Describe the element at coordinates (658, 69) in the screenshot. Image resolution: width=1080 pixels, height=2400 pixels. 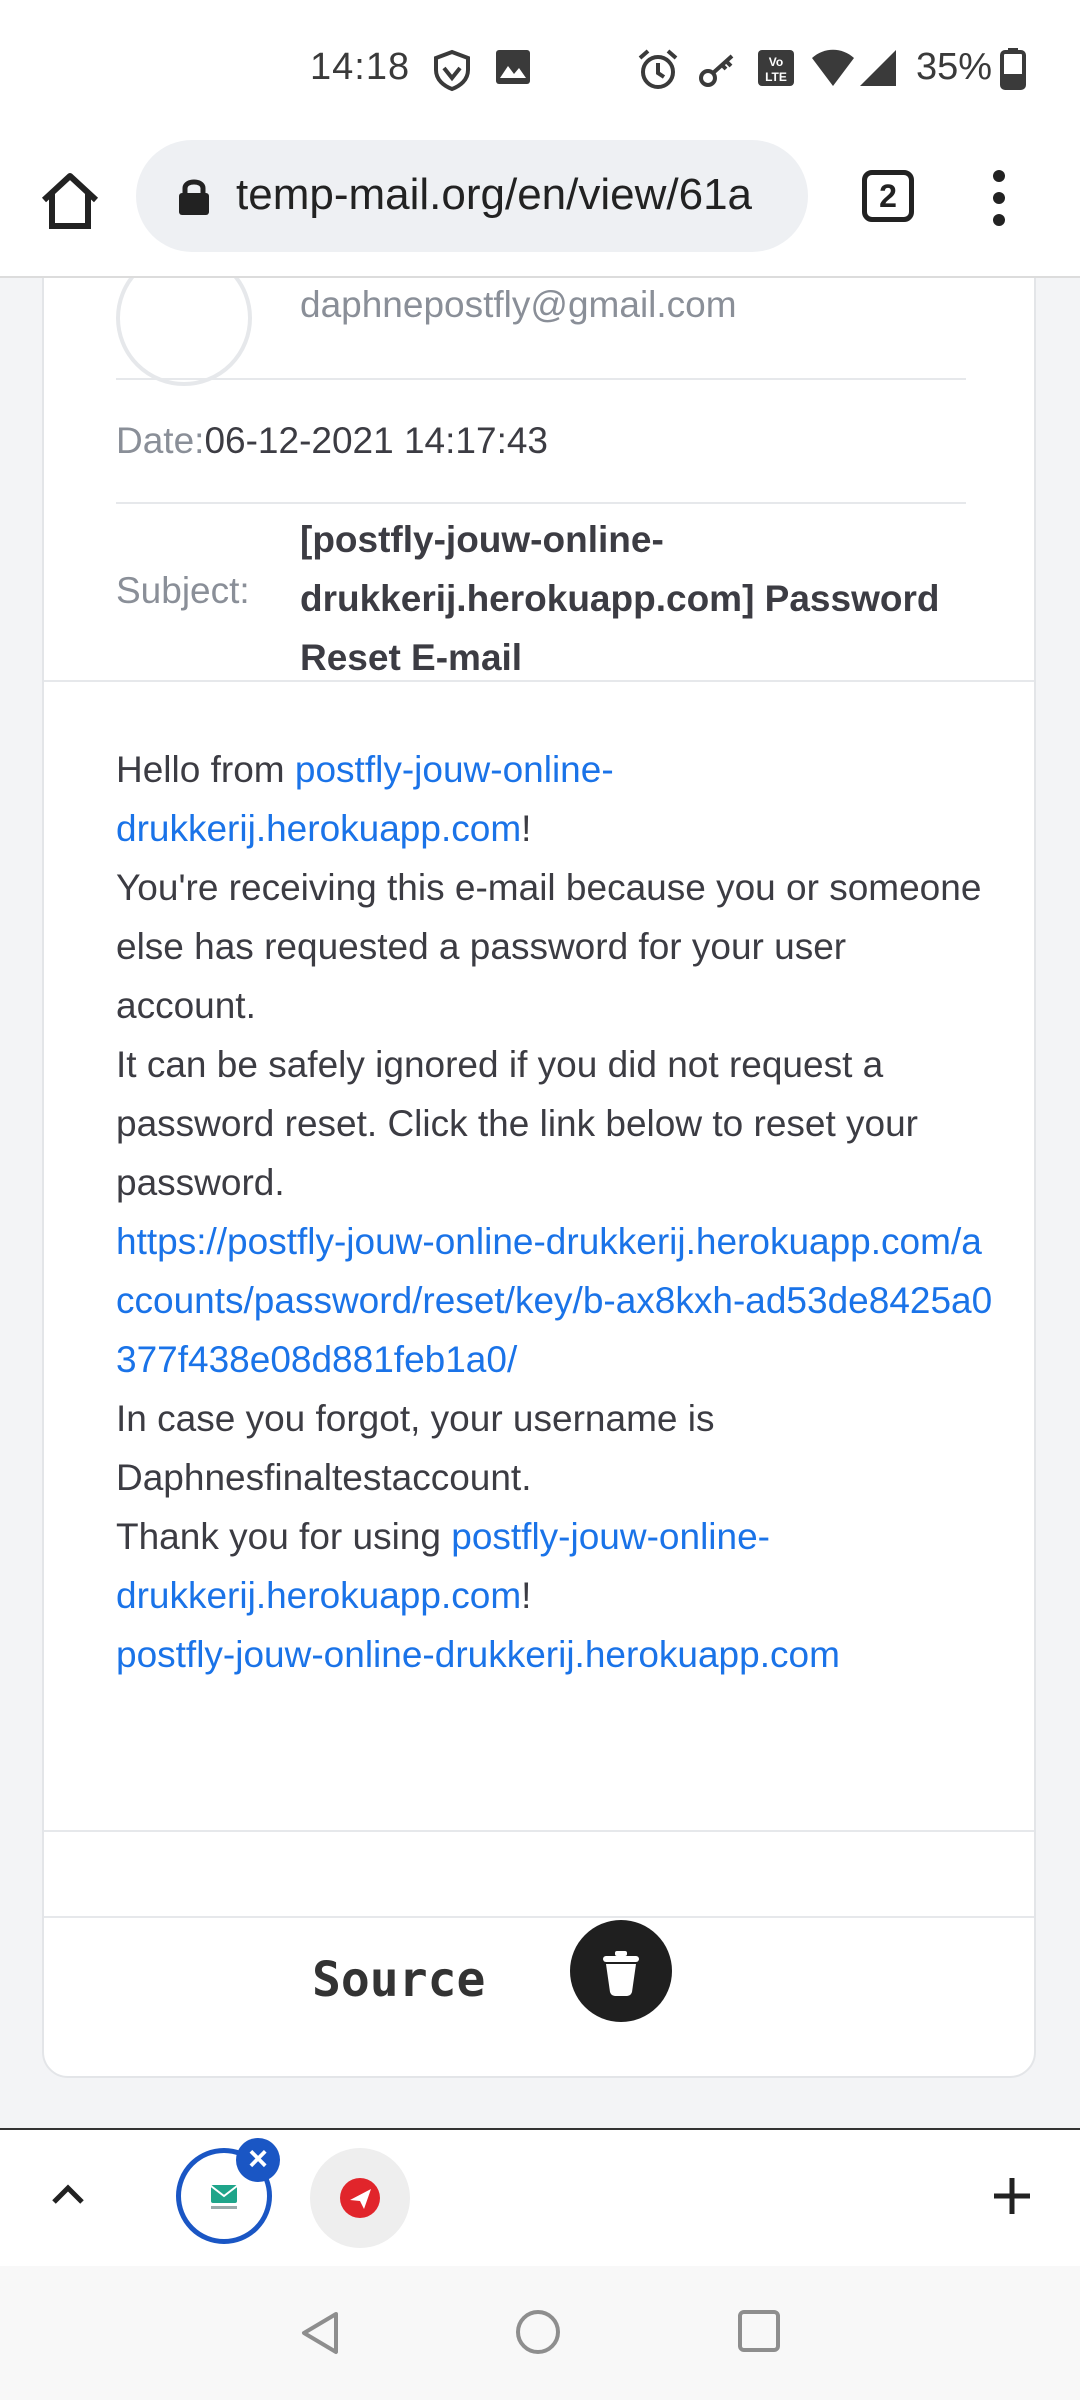
I see `alarm-icon` at that location.